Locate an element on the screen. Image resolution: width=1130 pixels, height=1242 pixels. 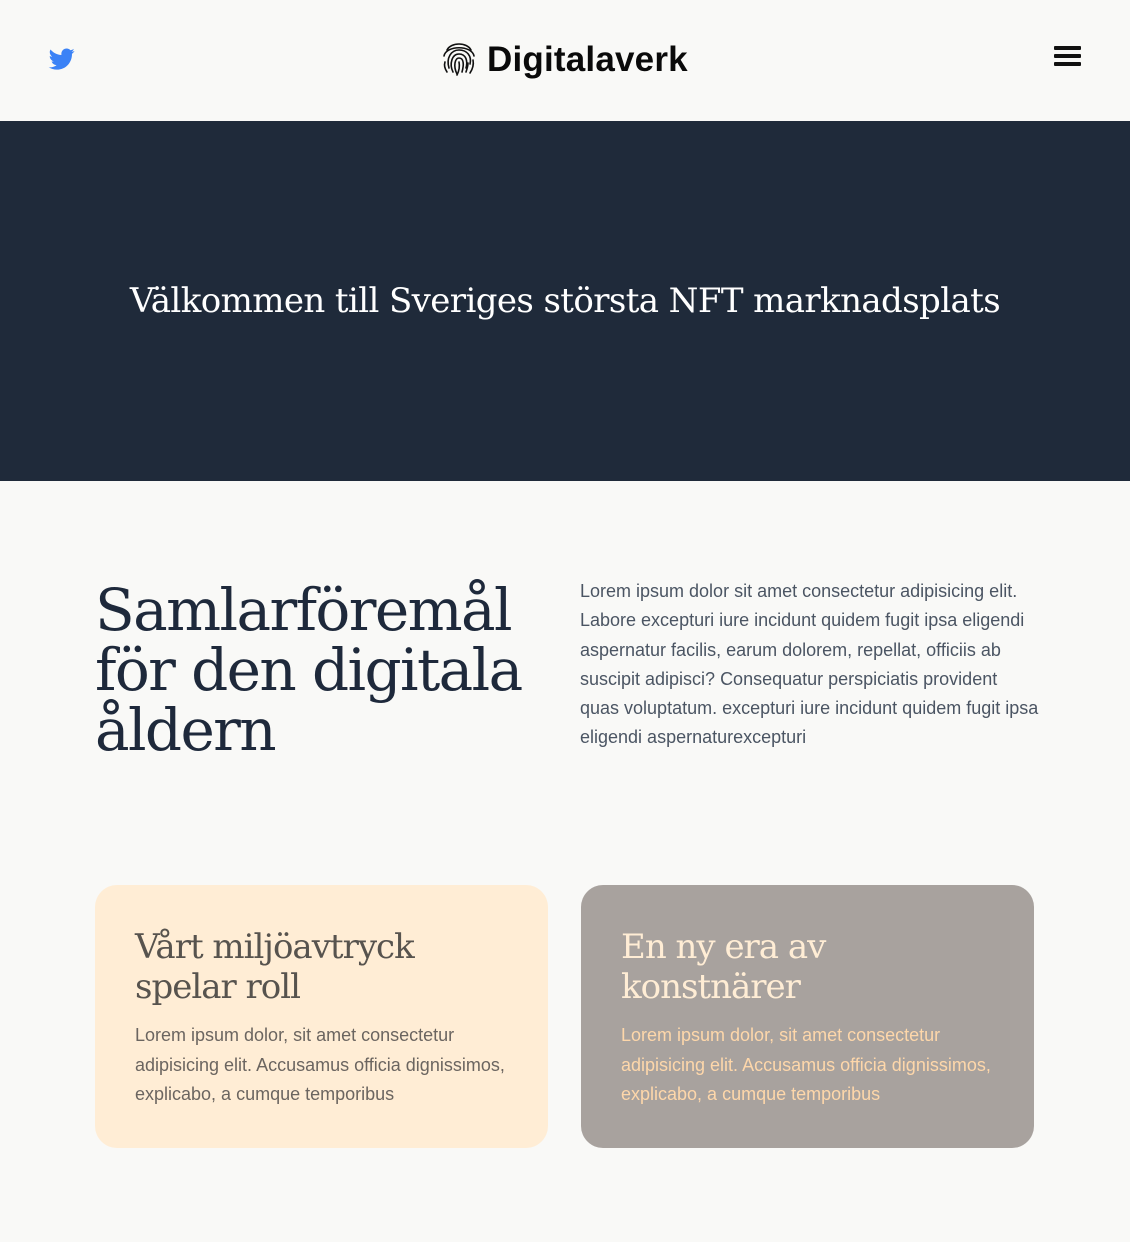
fingerprint-icon is located at coordinates (459, 60).